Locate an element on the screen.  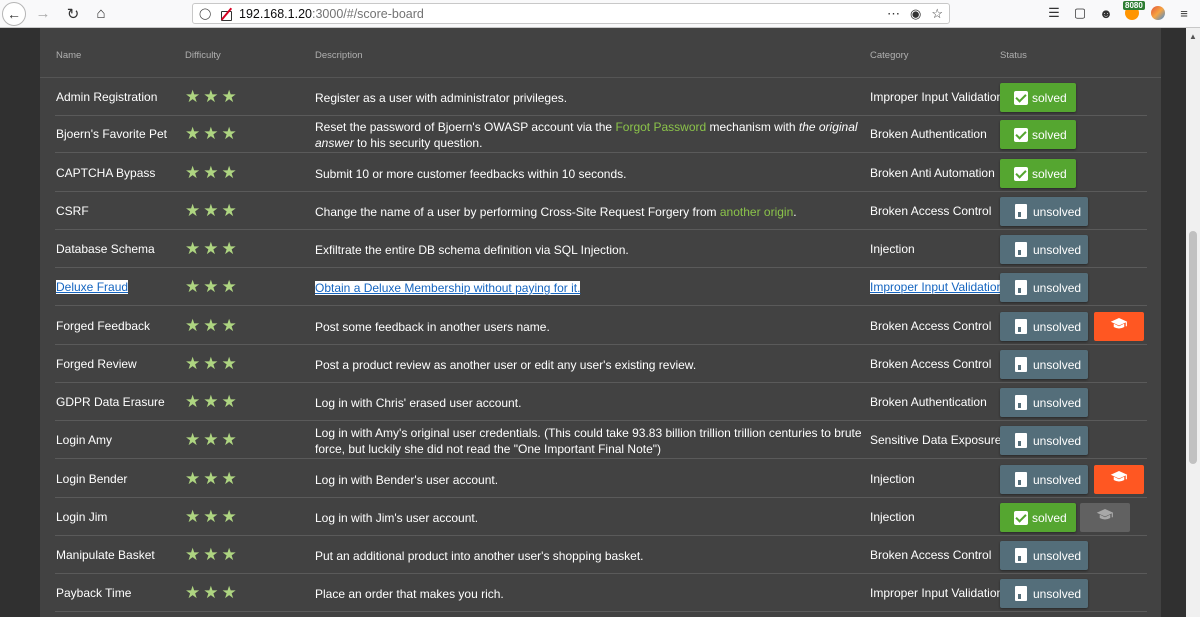
bookmark-star-icon: ☆ is located at coordinates (937, 14).